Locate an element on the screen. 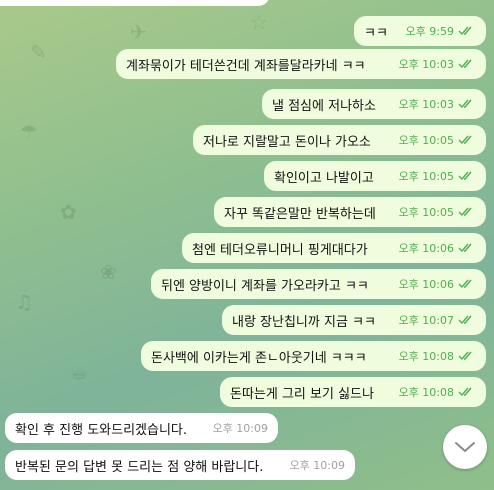  scroll-to-bottom-button is located at coordinates (465, 447).